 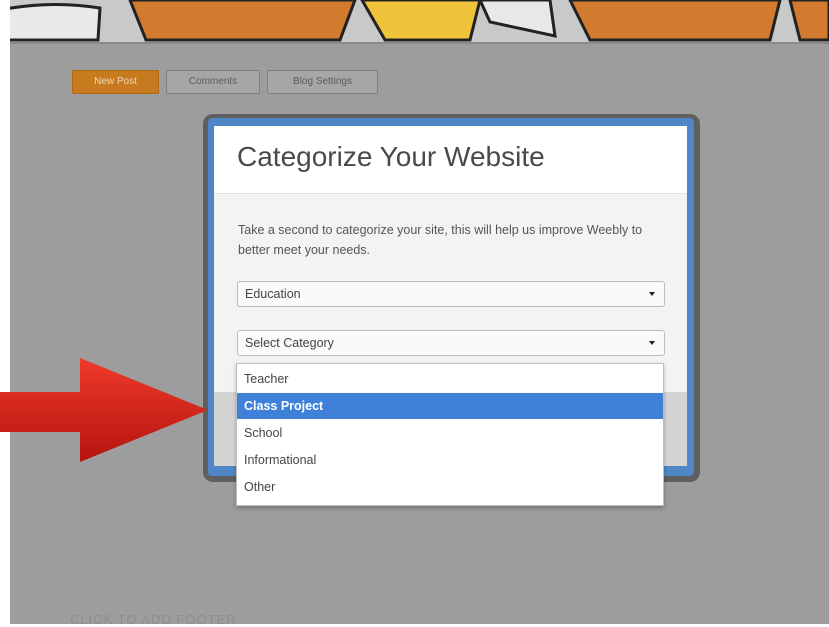 What do you see at coordinates (391, 156) in the screenshot?
I see `modal-title: Categorize Your Website` at bounding box center [391, 156].